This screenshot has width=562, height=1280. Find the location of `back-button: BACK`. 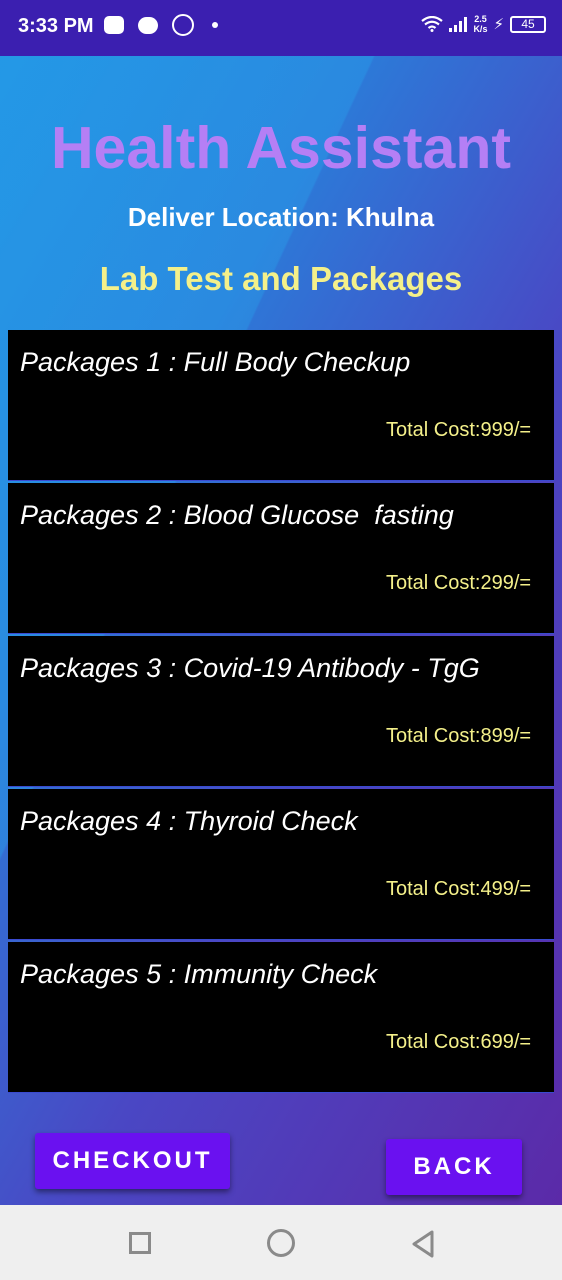

back-button: BACK is located at coordinates (454, 1167).